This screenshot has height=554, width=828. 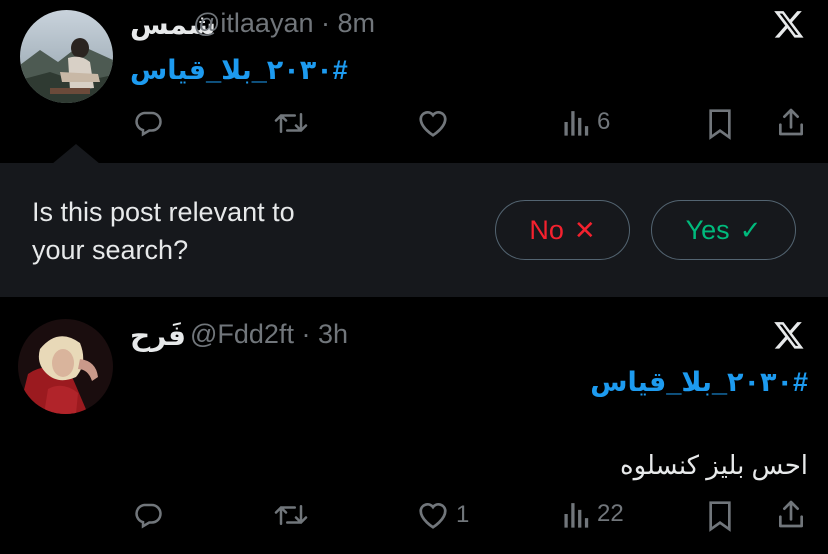 What do you see at coordinates (163, 212) in the screenshot?
I see `prompt-question-line1: Is this post relevant to` at bounding box center [163, 212].